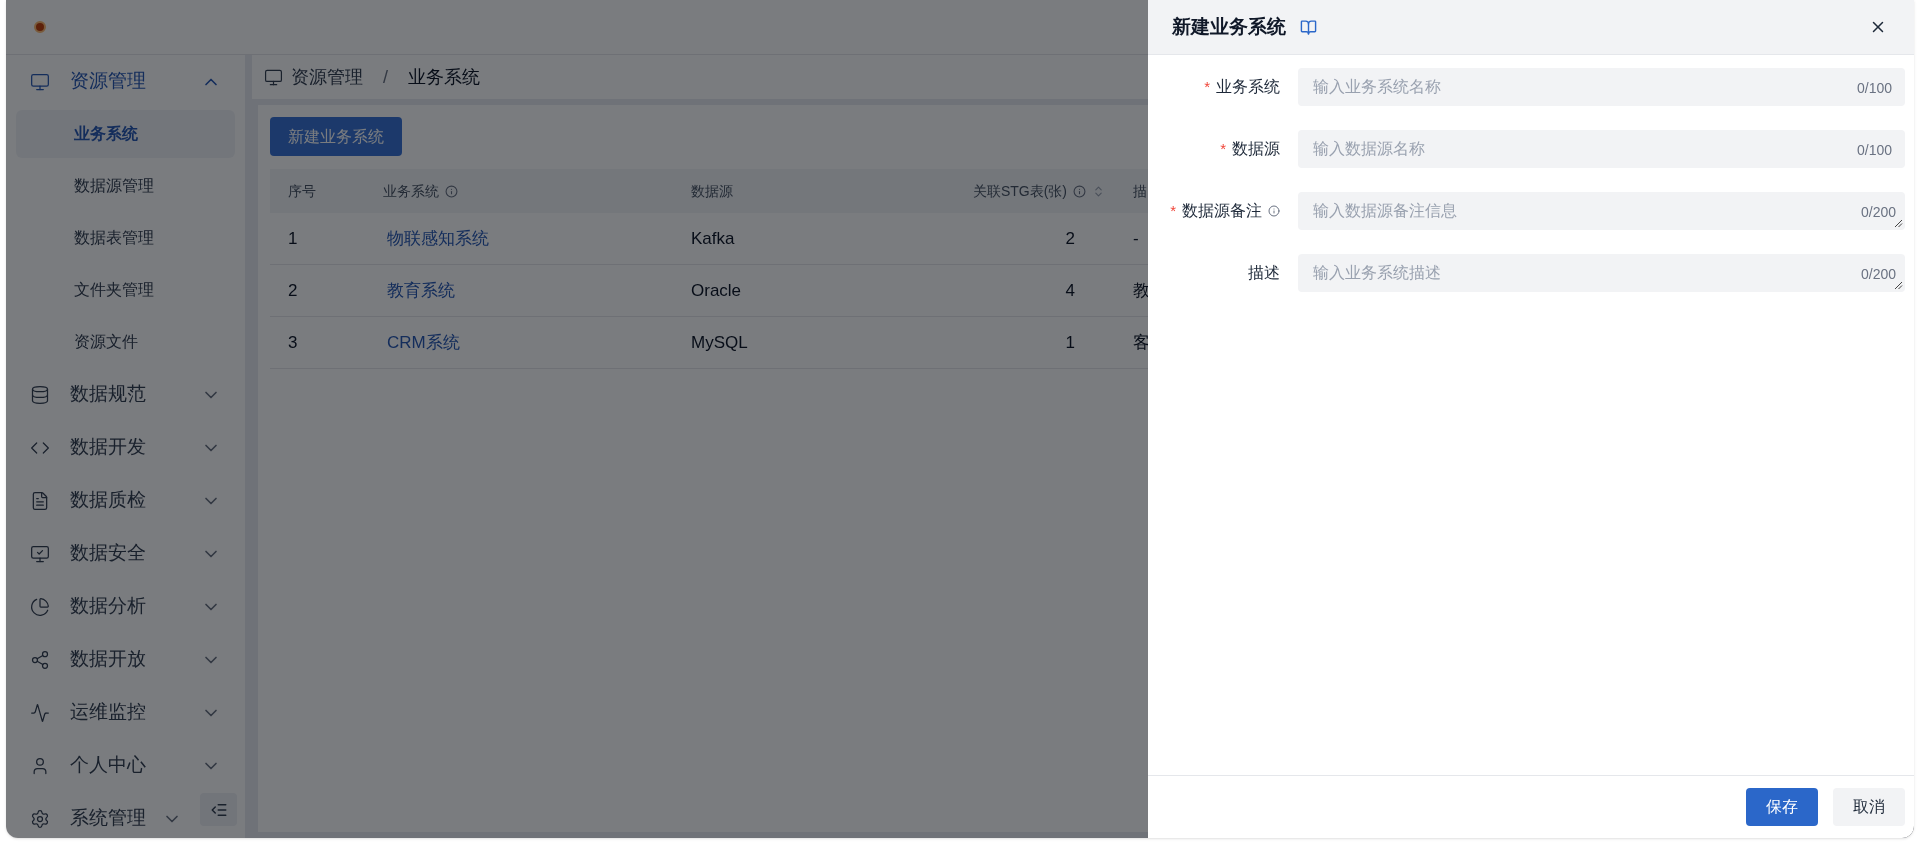  I want to click on breadcrumb-item: 业务系统, so click(444, 77).